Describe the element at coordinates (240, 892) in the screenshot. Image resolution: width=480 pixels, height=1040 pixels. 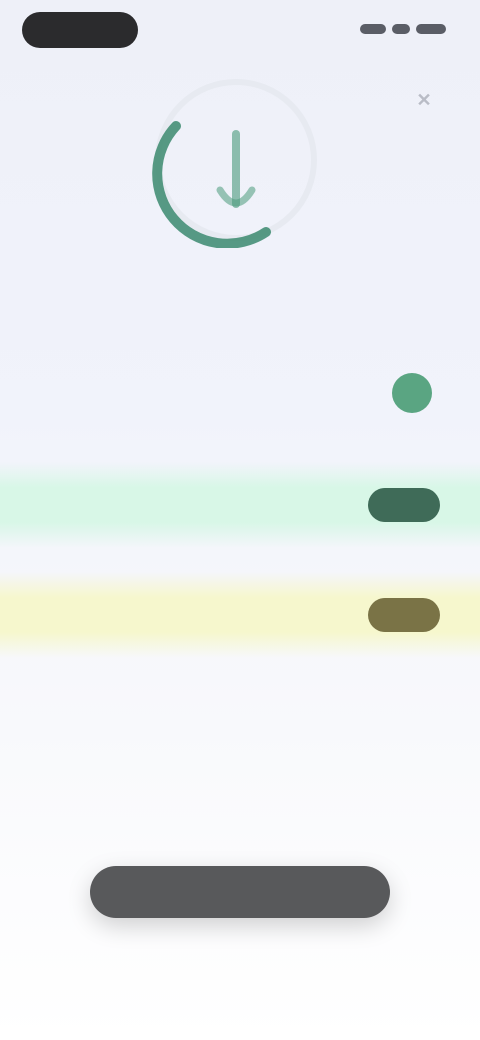
I see `primary-action-button` at that location.